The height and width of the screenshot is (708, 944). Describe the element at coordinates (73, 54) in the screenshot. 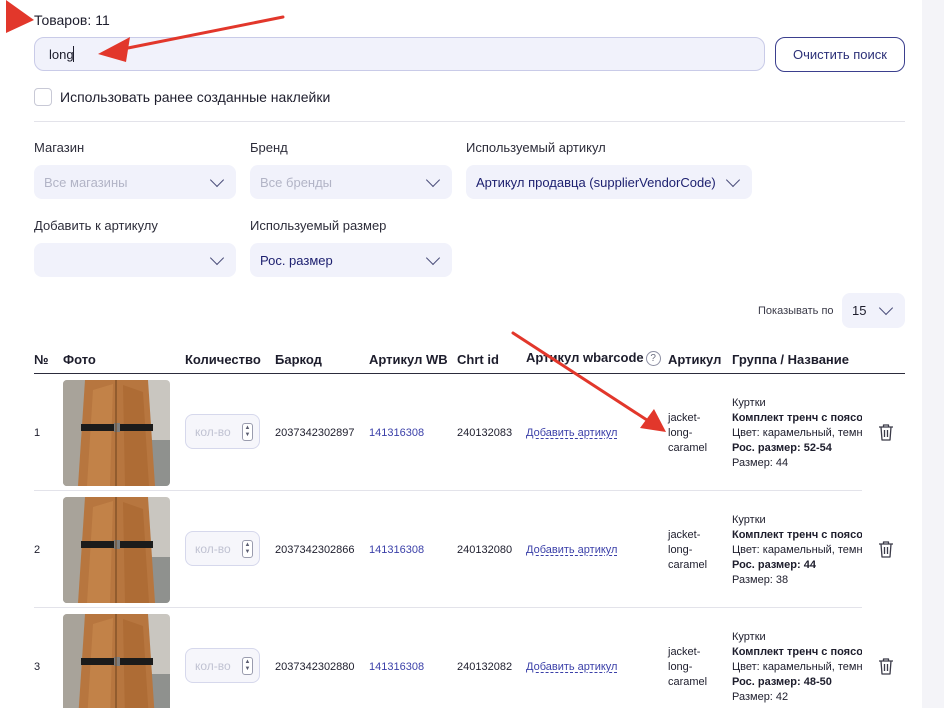

I see `text-caret` at that location.